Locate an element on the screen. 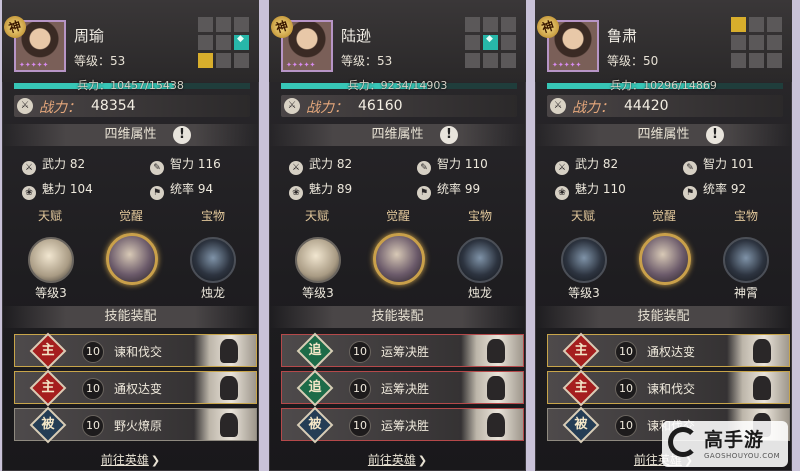 Image resolution: width=800 pixels, height=471 pixels. power-value: 46160 is located at coordinates (380, 106).